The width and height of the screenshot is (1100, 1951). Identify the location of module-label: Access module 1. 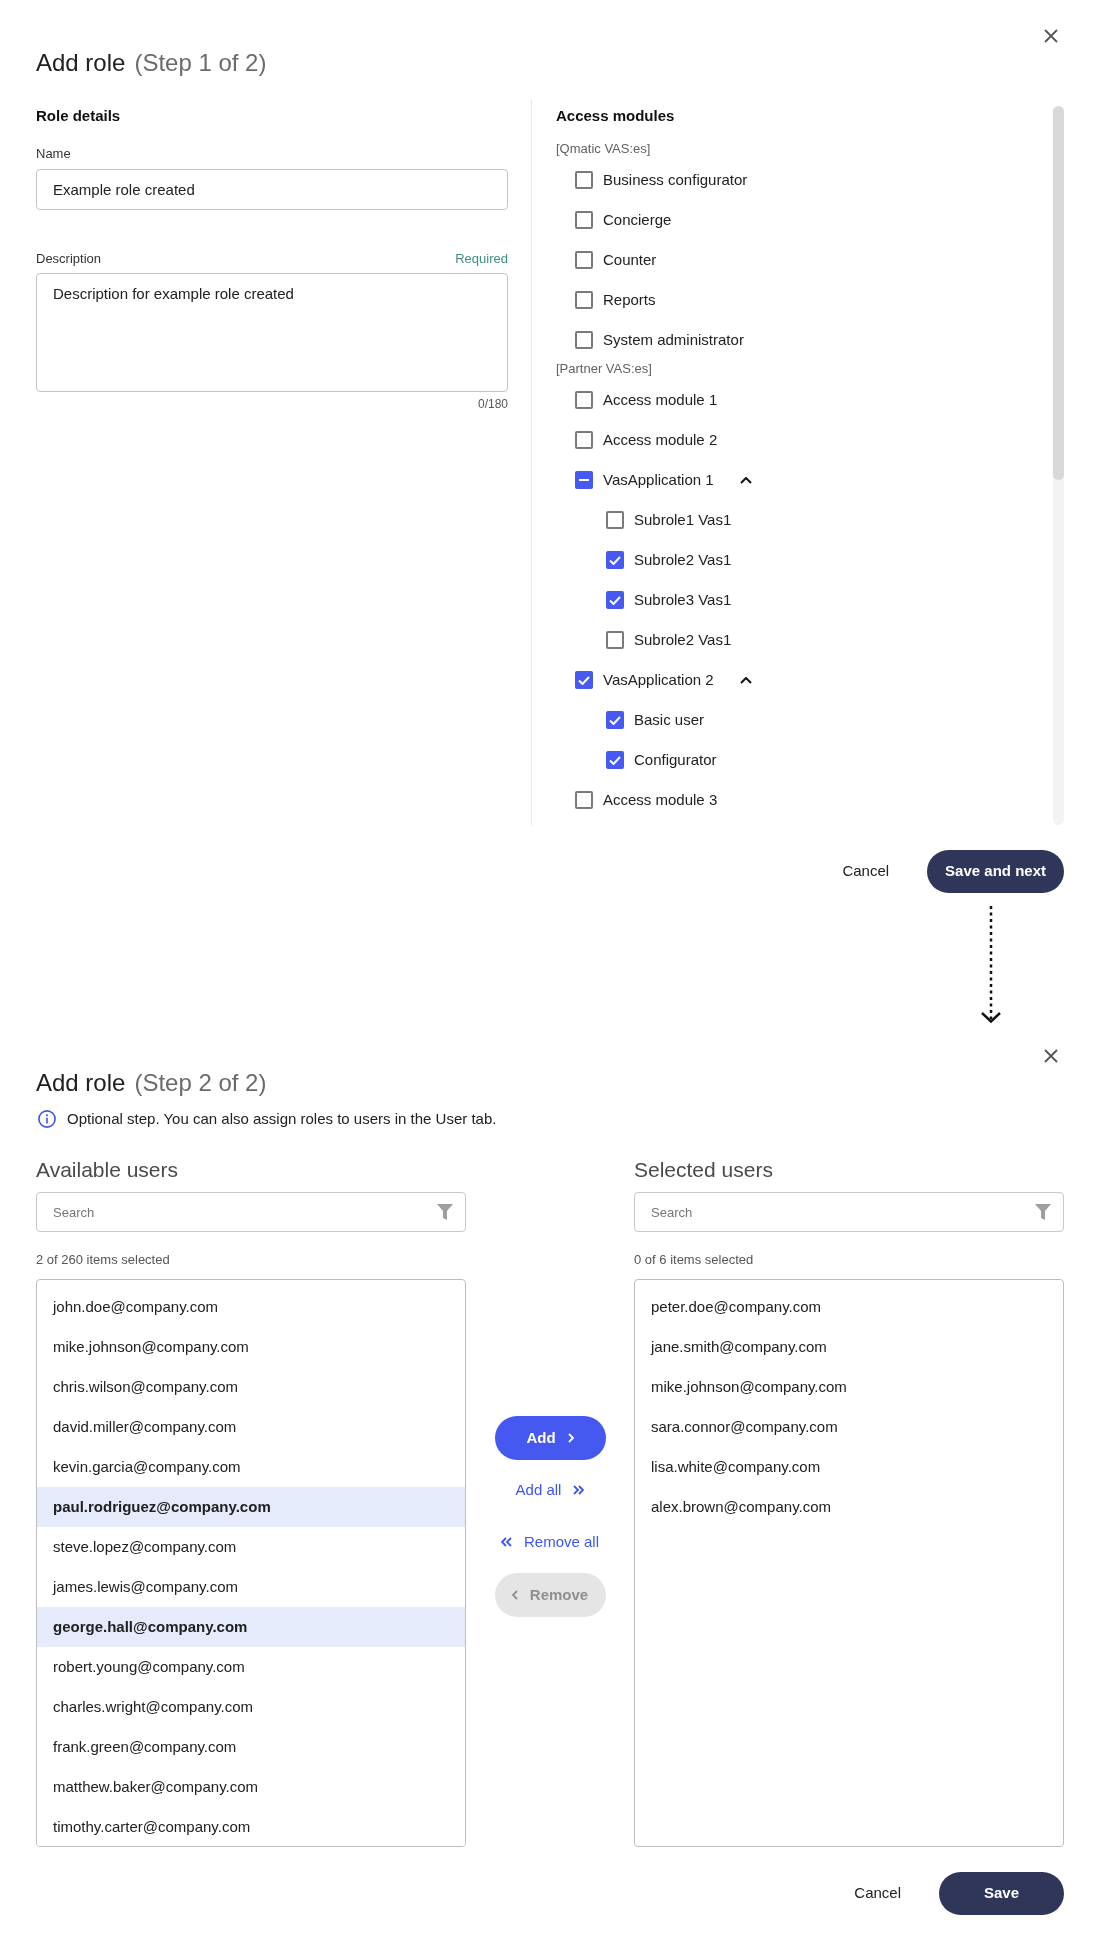
(660, 399).